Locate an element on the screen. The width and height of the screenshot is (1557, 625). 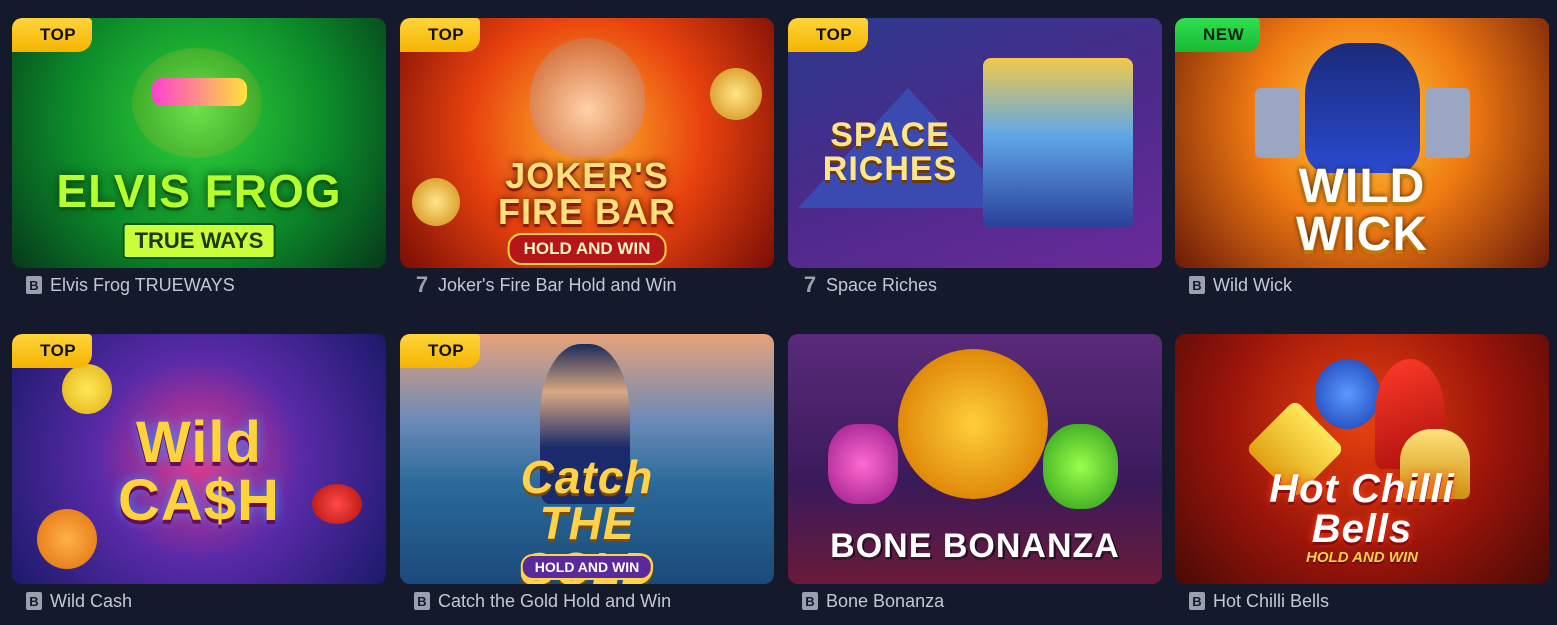
sunglasses-icon is located at coordinates (199, 92).